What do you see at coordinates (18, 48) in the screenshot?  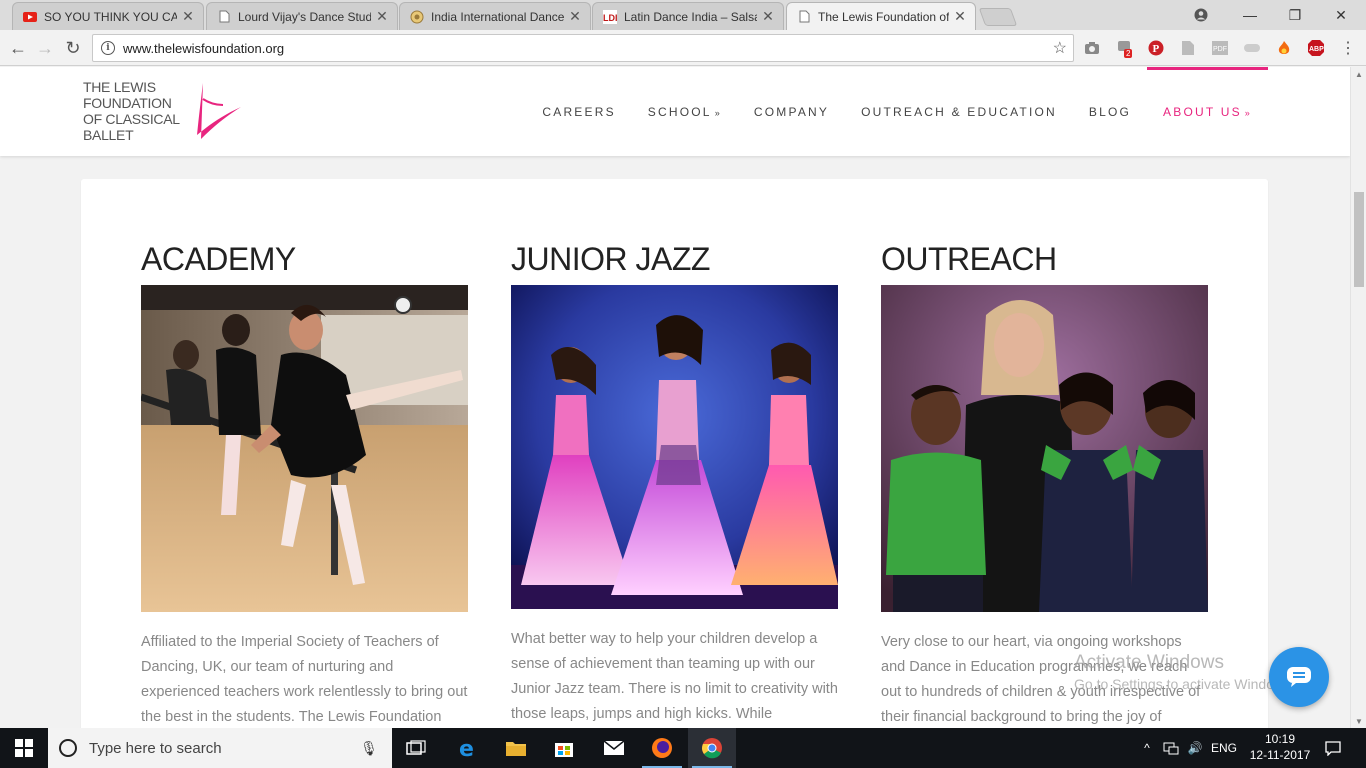 I see `back-icon: ←` at bounding box center [18, 48].